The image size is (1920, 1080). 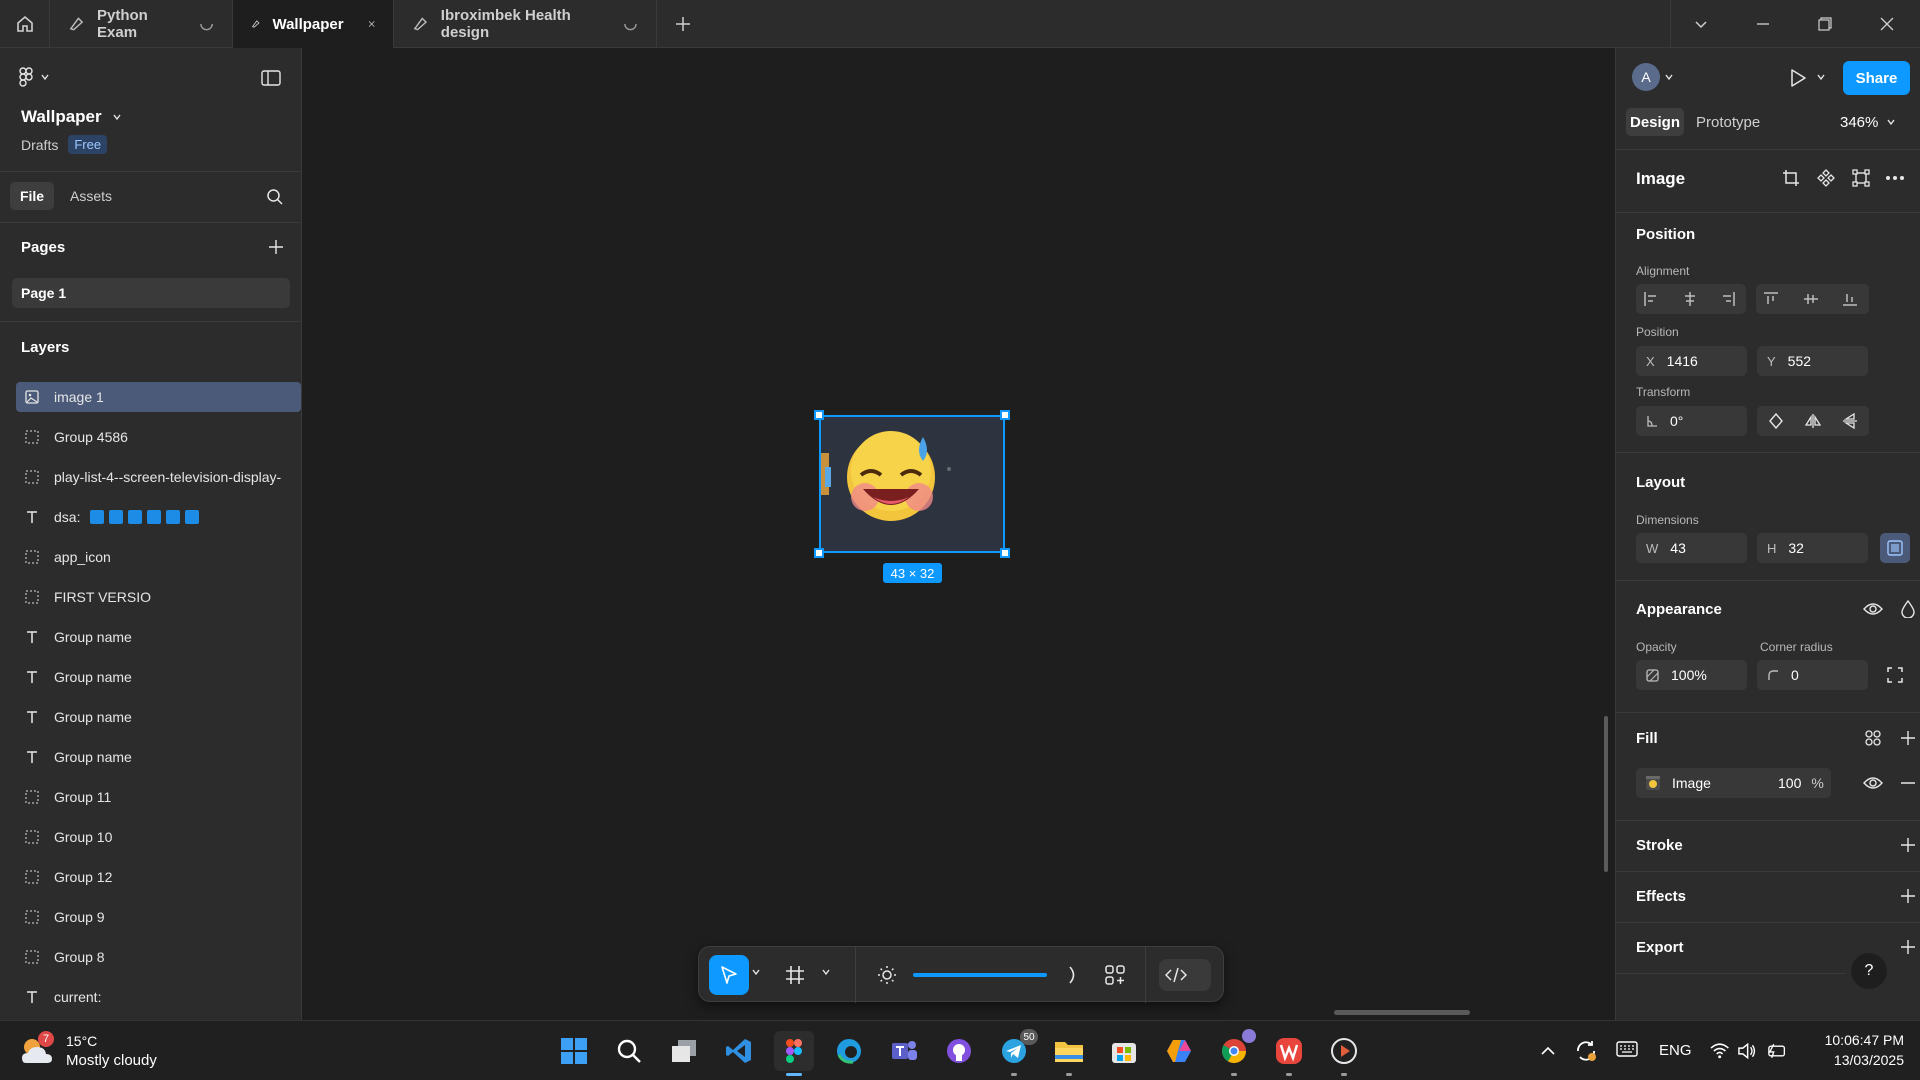 I want to click on telegram-app: 50, so click(x=1016, y=1052).